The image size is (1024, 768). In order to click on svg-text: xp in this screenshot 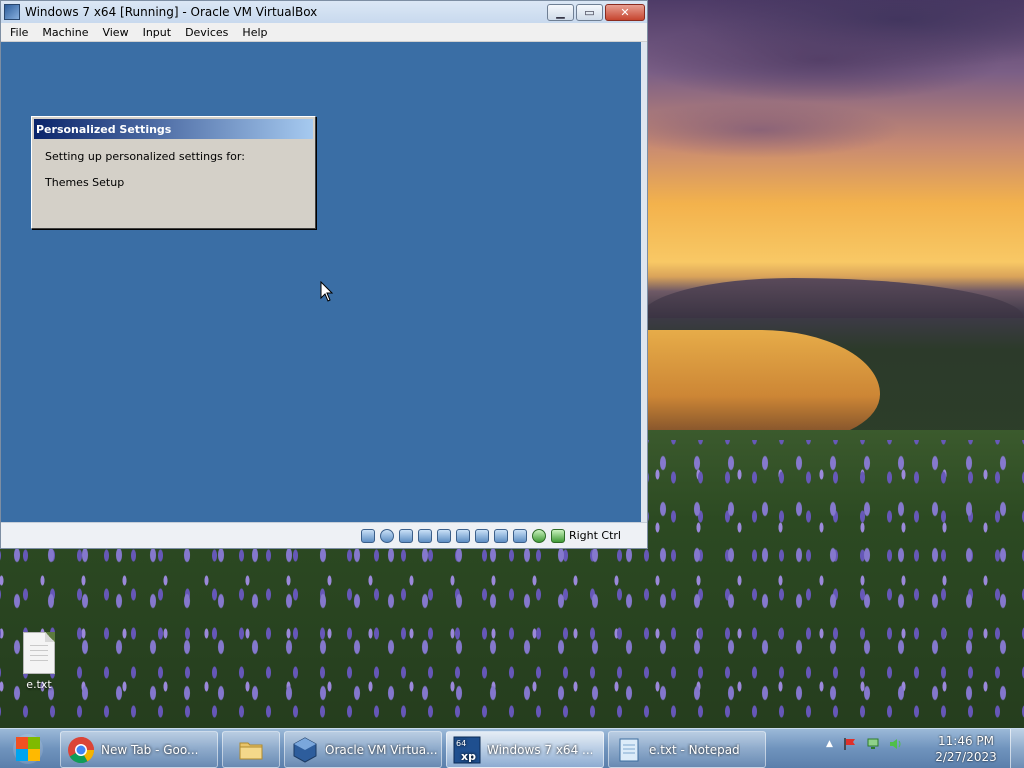, I will do `click(468, 756)`.